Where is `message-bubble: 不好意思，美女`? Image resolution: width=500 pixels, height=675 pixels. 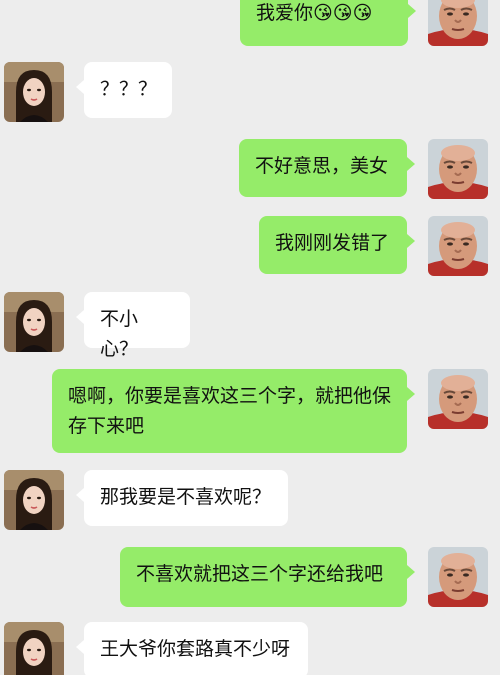 message-bubble: 不好意思，美女 is located at coordinates (327, 168).